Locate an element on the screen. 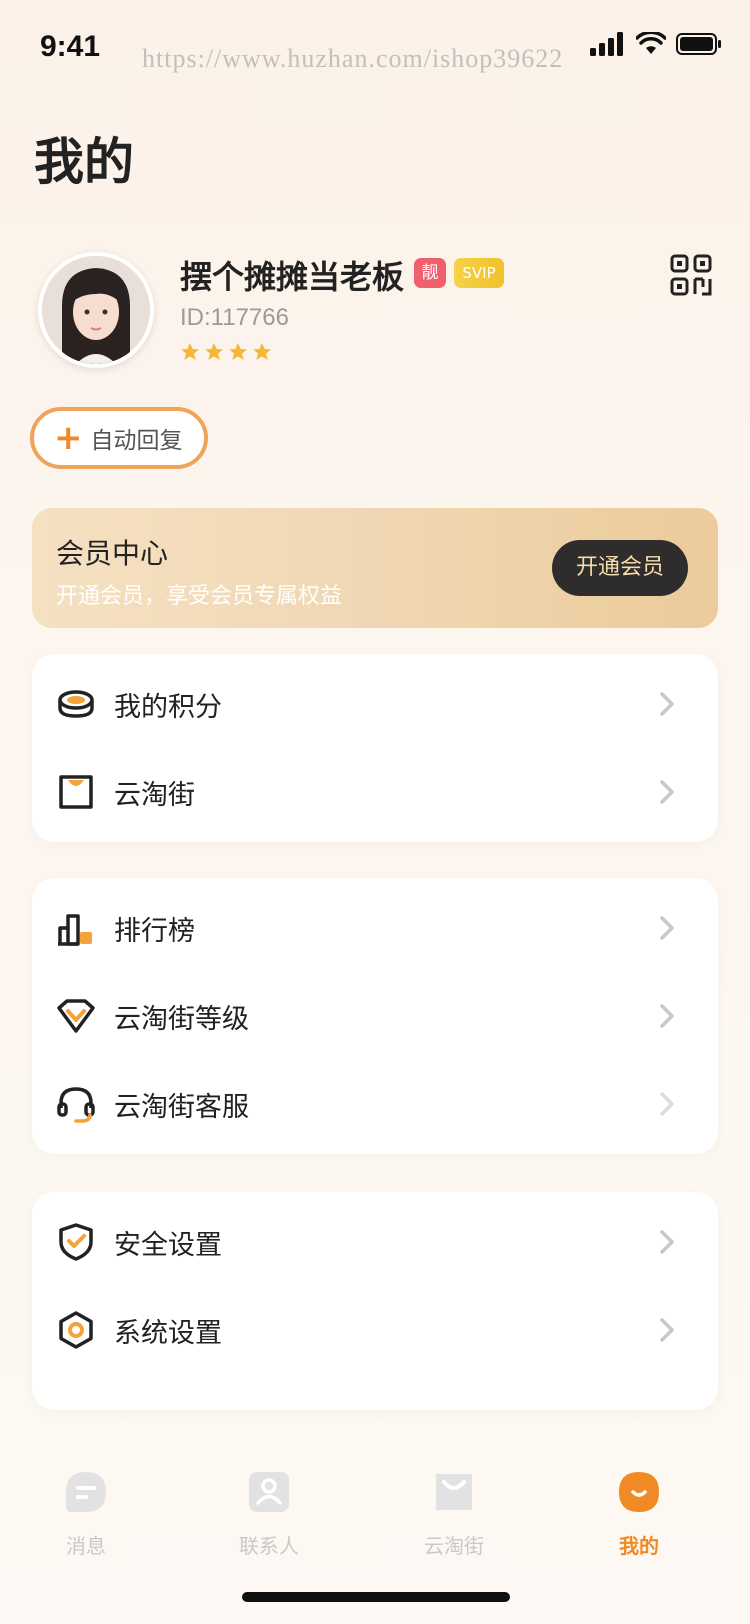 Image resolution: width=750 pixels, height=1624 pixels. contacts-icon is located at coordinates (269, 1492).